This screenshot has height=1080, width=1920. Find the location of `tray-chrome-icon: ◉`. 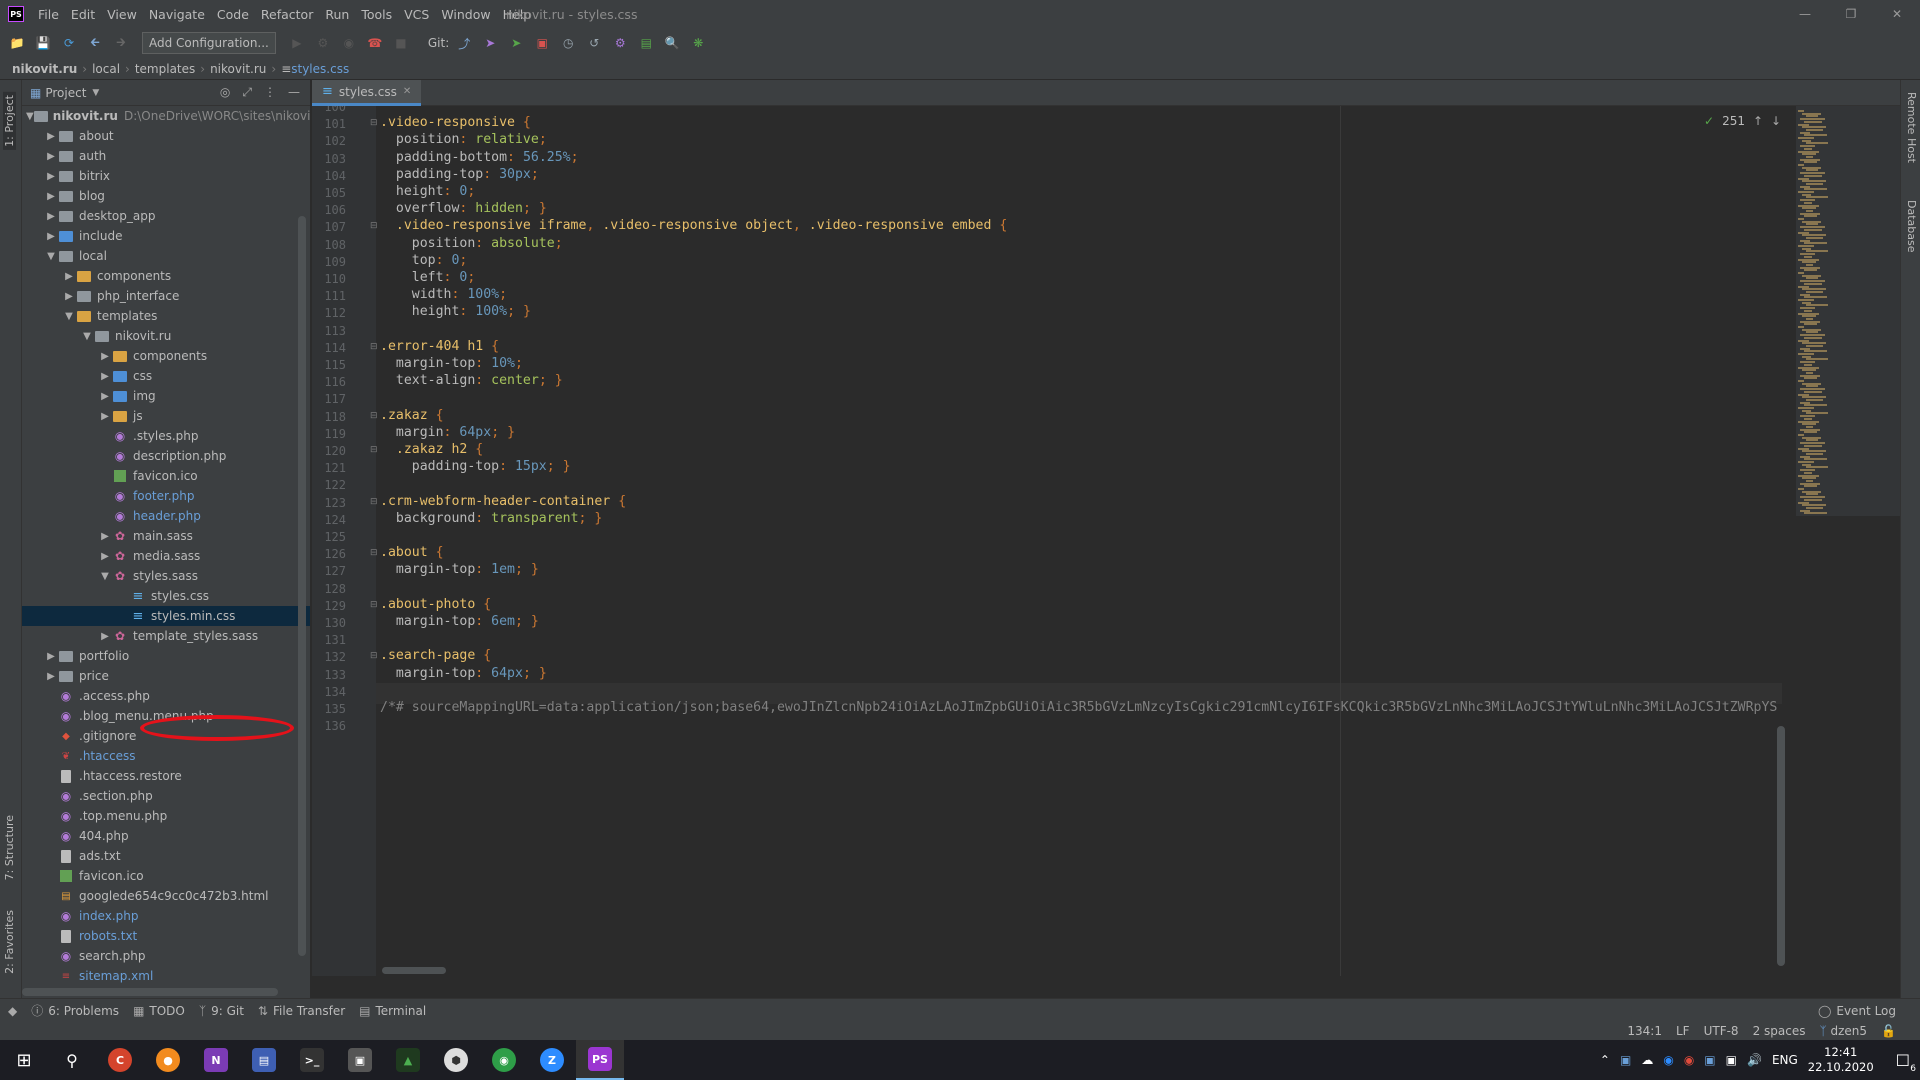

tray-chrome-icon: ◉ is located at coordinates (1689, 1060).